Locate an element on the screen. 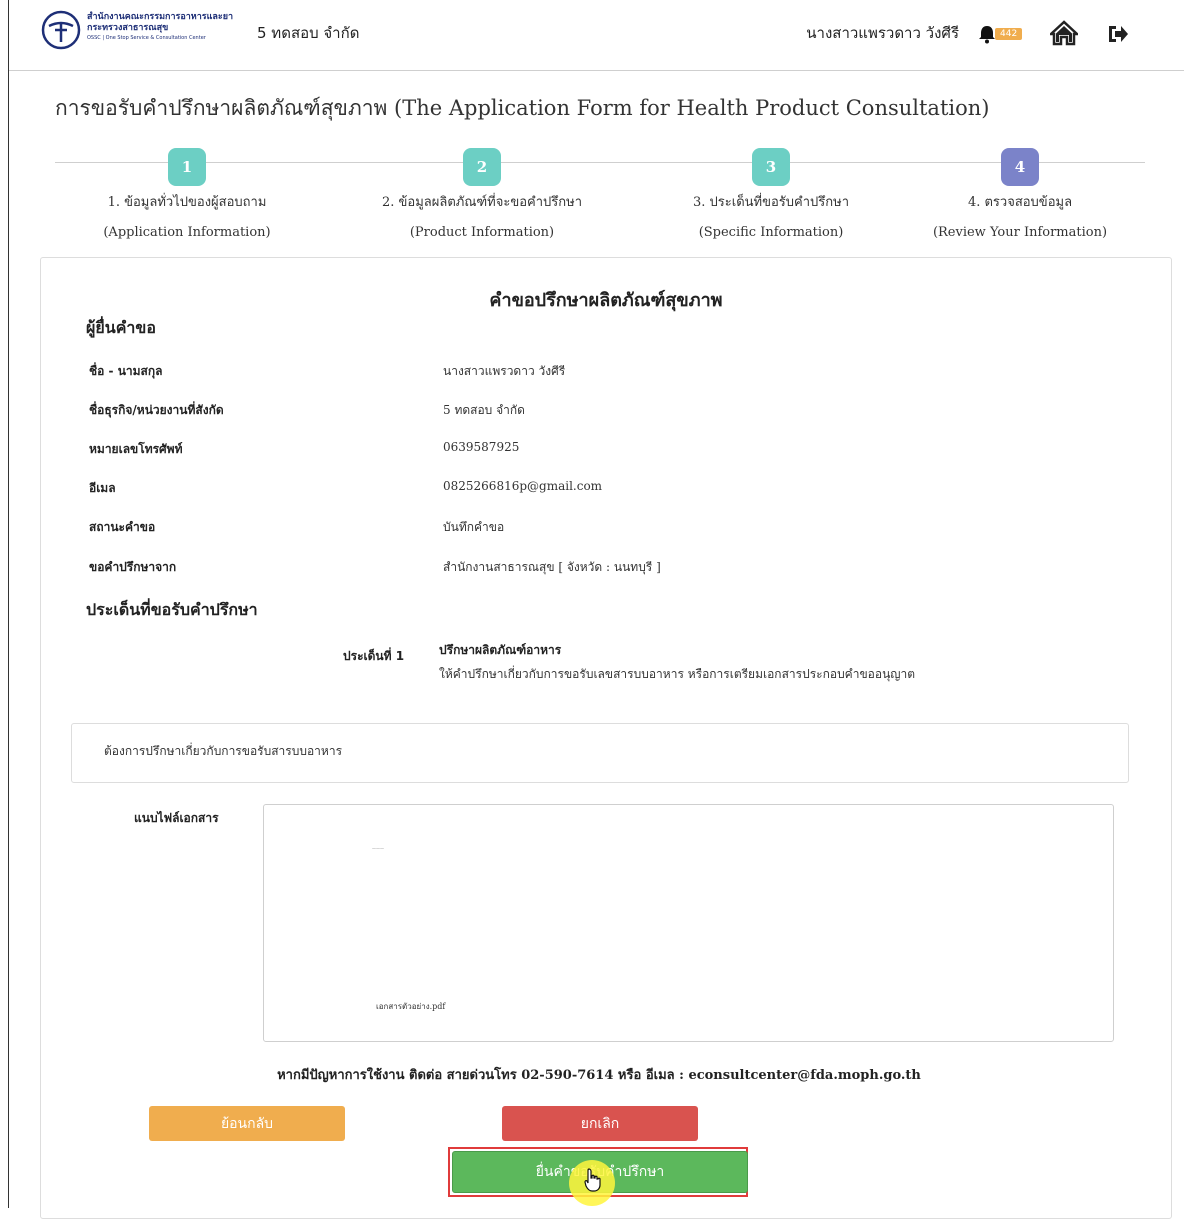 Image resolution: width=1184 pixels, height=1219 pixels. step-sublabel: (Review Your Information) is located at coordinates (1020, 232).